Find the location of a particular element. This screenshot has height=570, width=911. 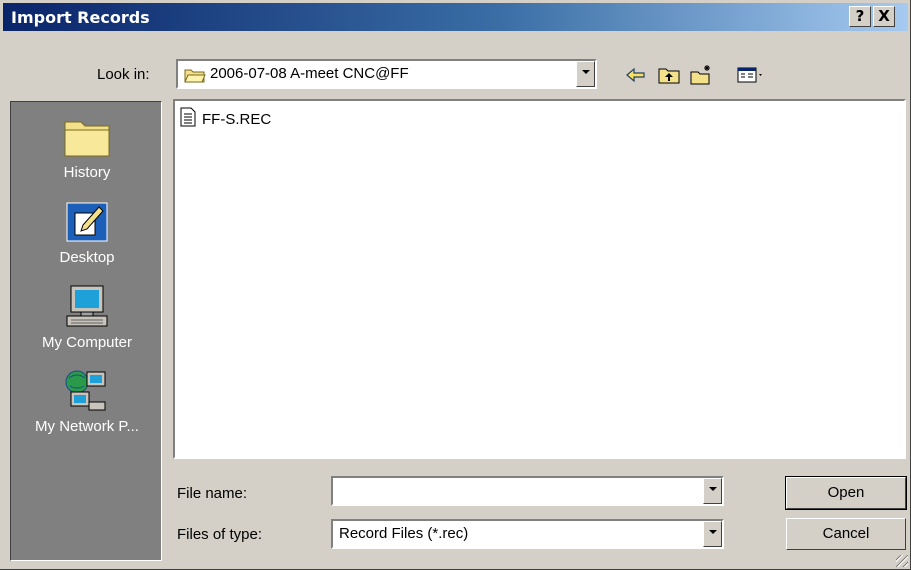

place-my-computer: My Computer is located at coordinates (87, 317).